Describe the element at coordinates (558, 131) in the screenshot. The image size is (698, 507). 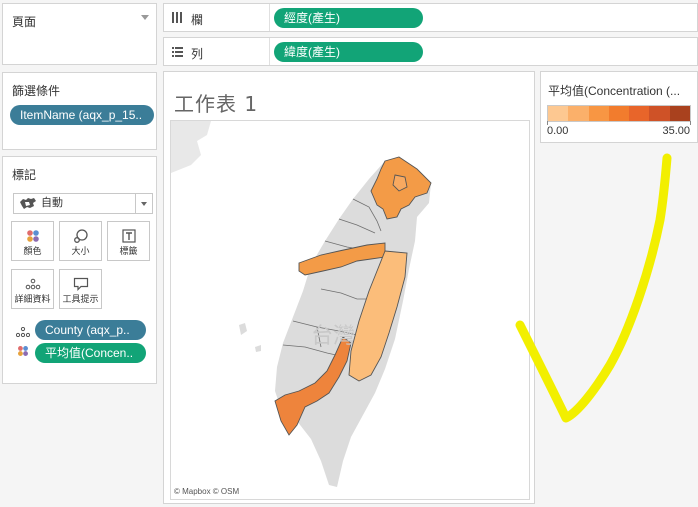
I see `legend-min-value: 0.00` at that location.